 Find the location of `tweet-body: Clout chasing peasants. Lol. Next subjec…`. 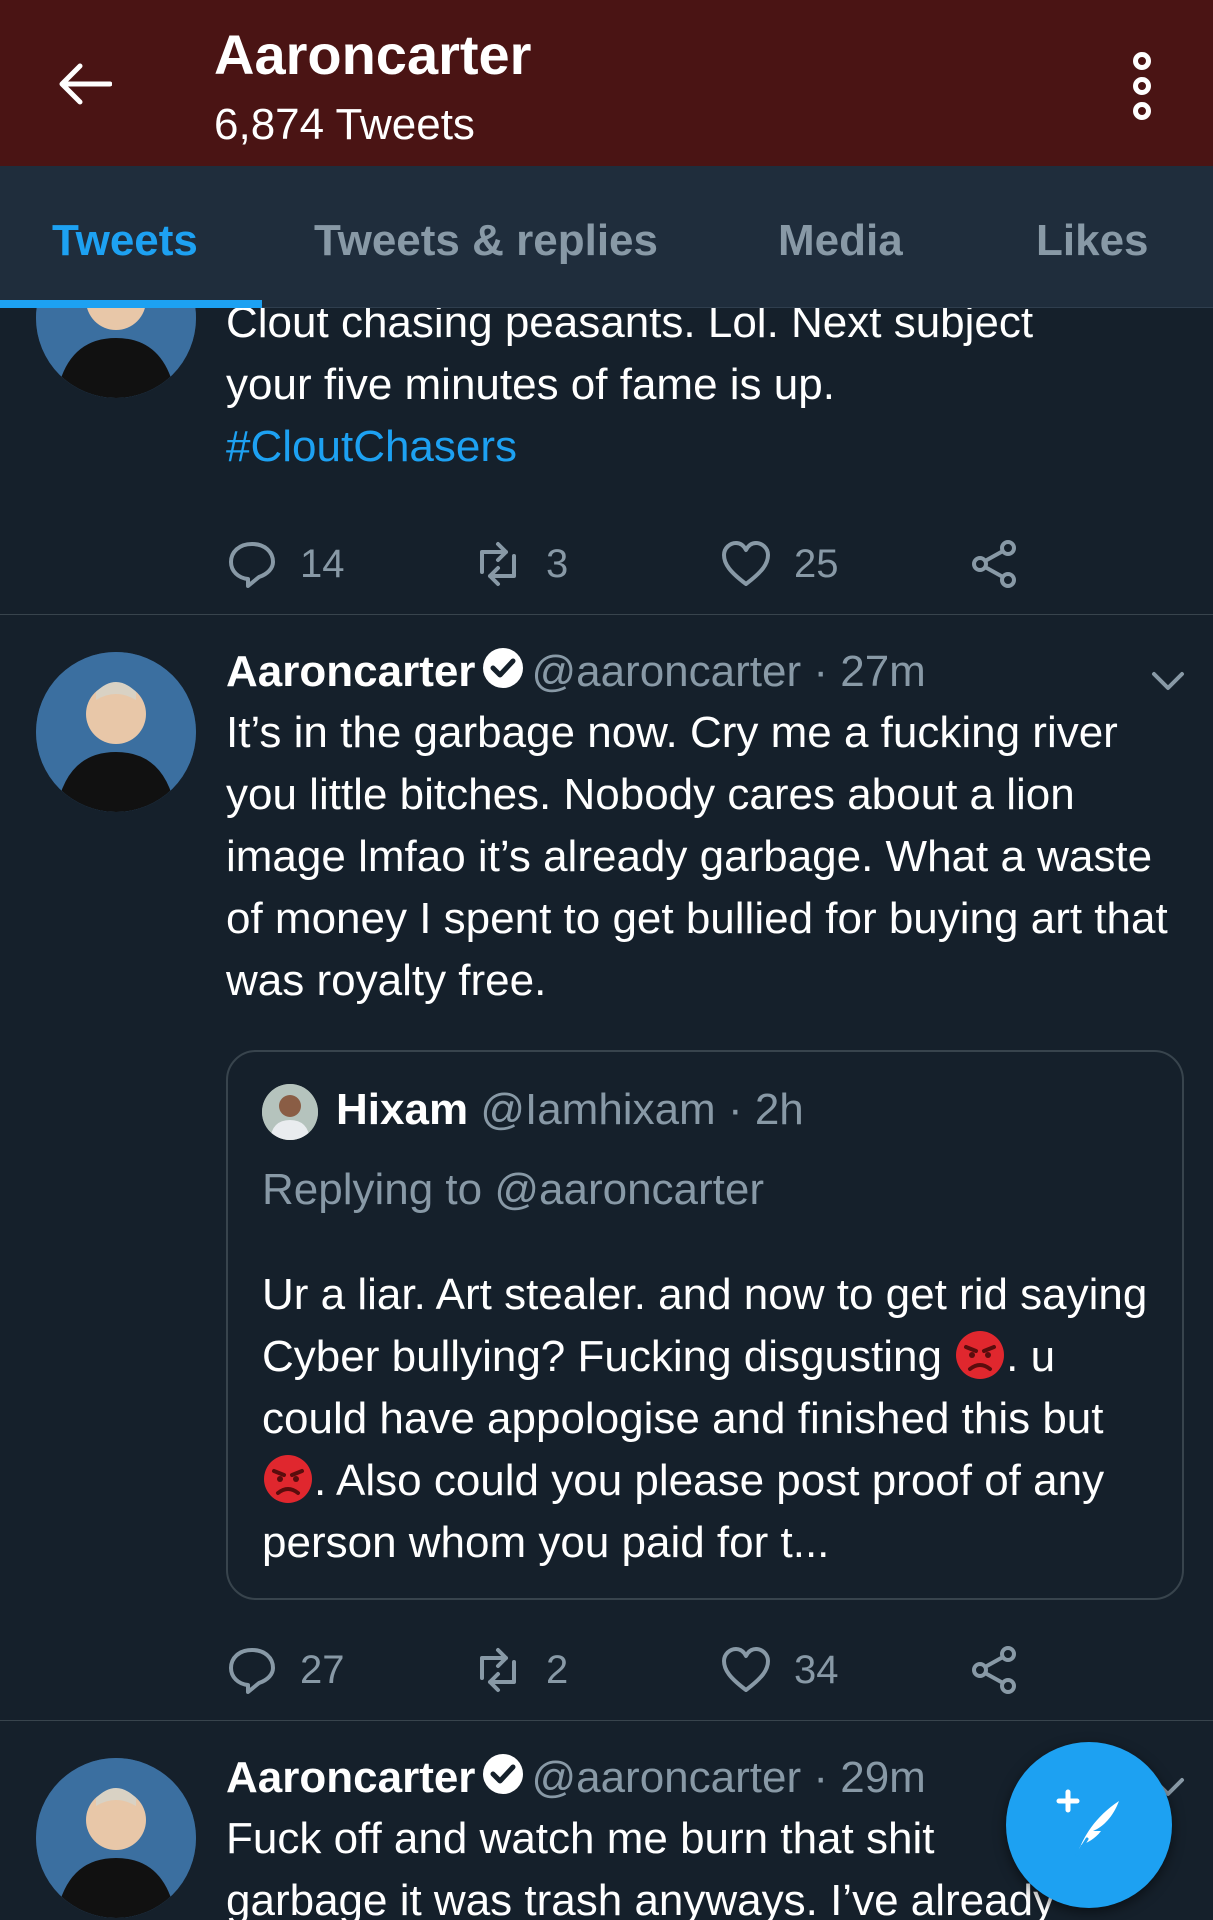

tweet-body: Clout chasing peasants. Lol. Next subjec… is located at coordinates (711, 393).